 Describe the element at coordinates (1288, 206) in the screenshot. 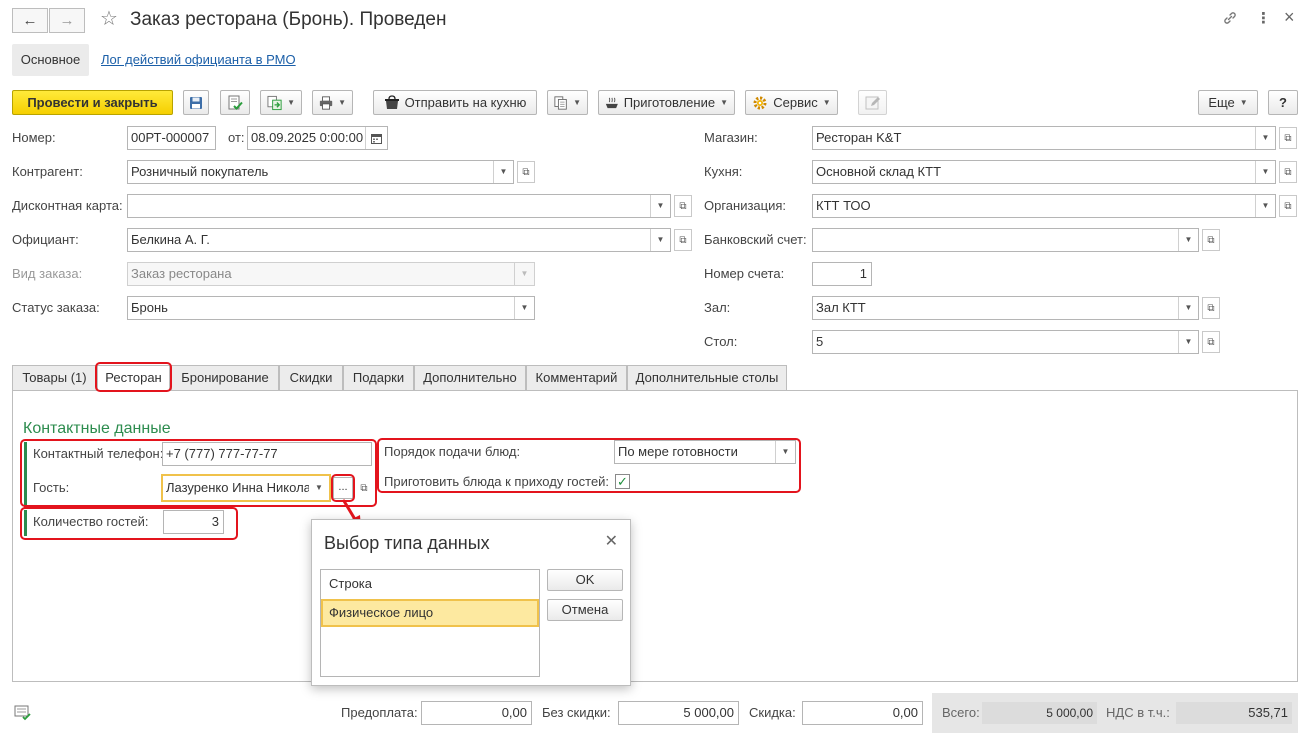

I see `open-organization-icon: ⧉` at that location.